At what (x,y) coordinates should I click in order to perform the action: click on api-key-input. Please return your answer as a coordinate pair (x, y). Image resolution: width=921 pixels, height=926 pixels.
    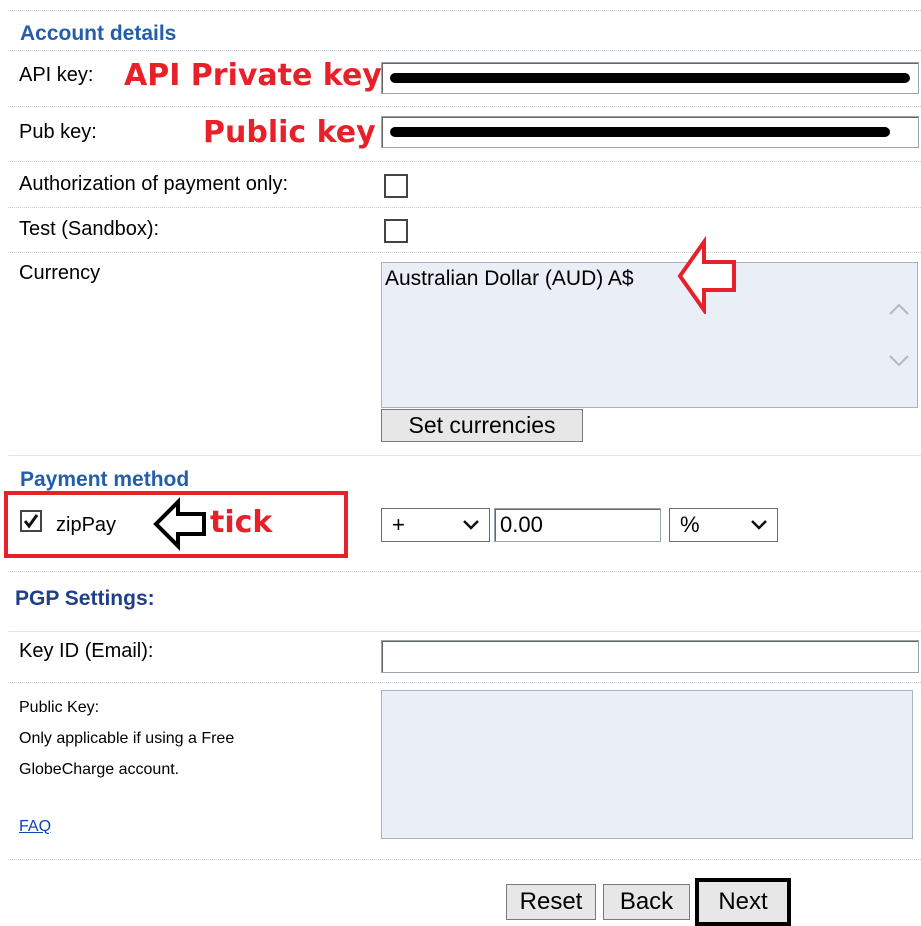
    Looking at the image, I should click on (650, 78).